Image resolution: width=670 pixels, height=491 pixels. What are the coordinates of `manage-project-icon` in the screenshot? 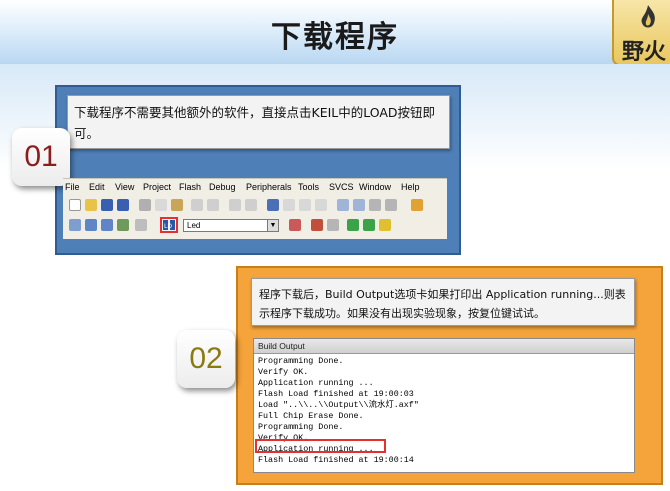 It's located at (317, 225).